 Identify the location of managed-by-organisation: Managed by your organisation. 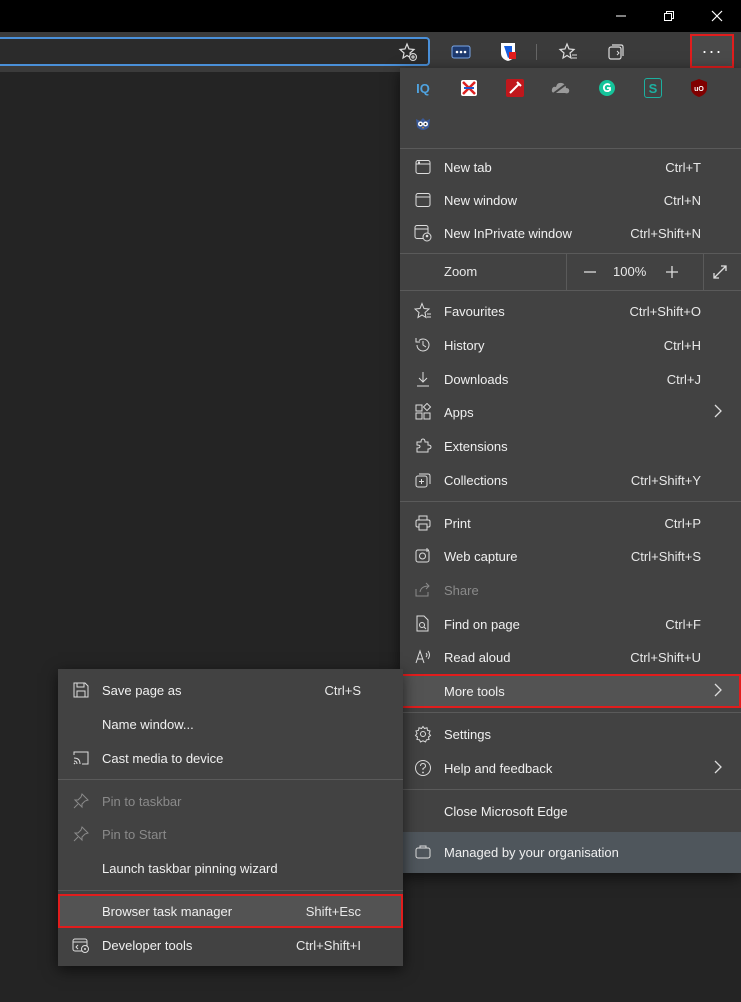
(570, 852).